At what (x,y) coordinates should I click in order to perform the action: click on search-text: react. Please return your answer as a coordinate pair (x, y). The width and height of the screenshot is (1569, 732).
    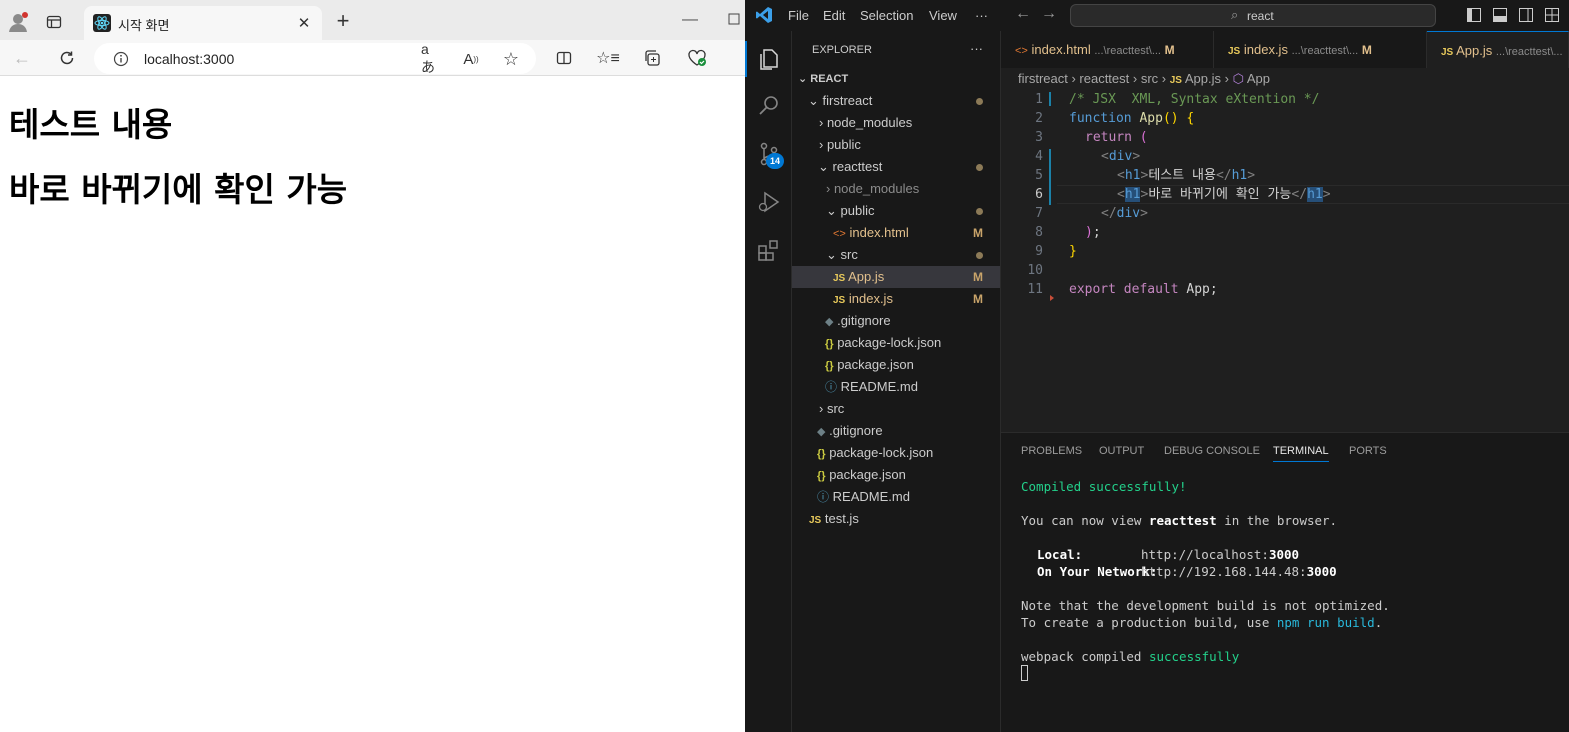
    Looking at the image, I should click on (1260, 16).